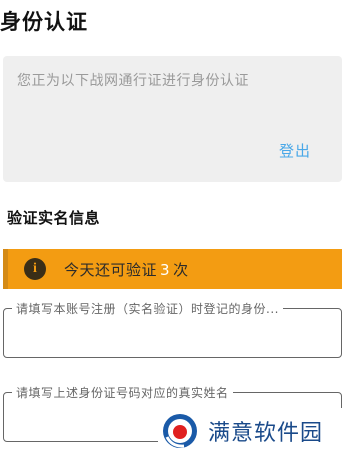 The width and height of the screenshot is (345, 454). Describe the element at coordinates (133, 81) in the screenshot. I see `account-notice: 您正为以下战网通行证进行身份认证` at that location.